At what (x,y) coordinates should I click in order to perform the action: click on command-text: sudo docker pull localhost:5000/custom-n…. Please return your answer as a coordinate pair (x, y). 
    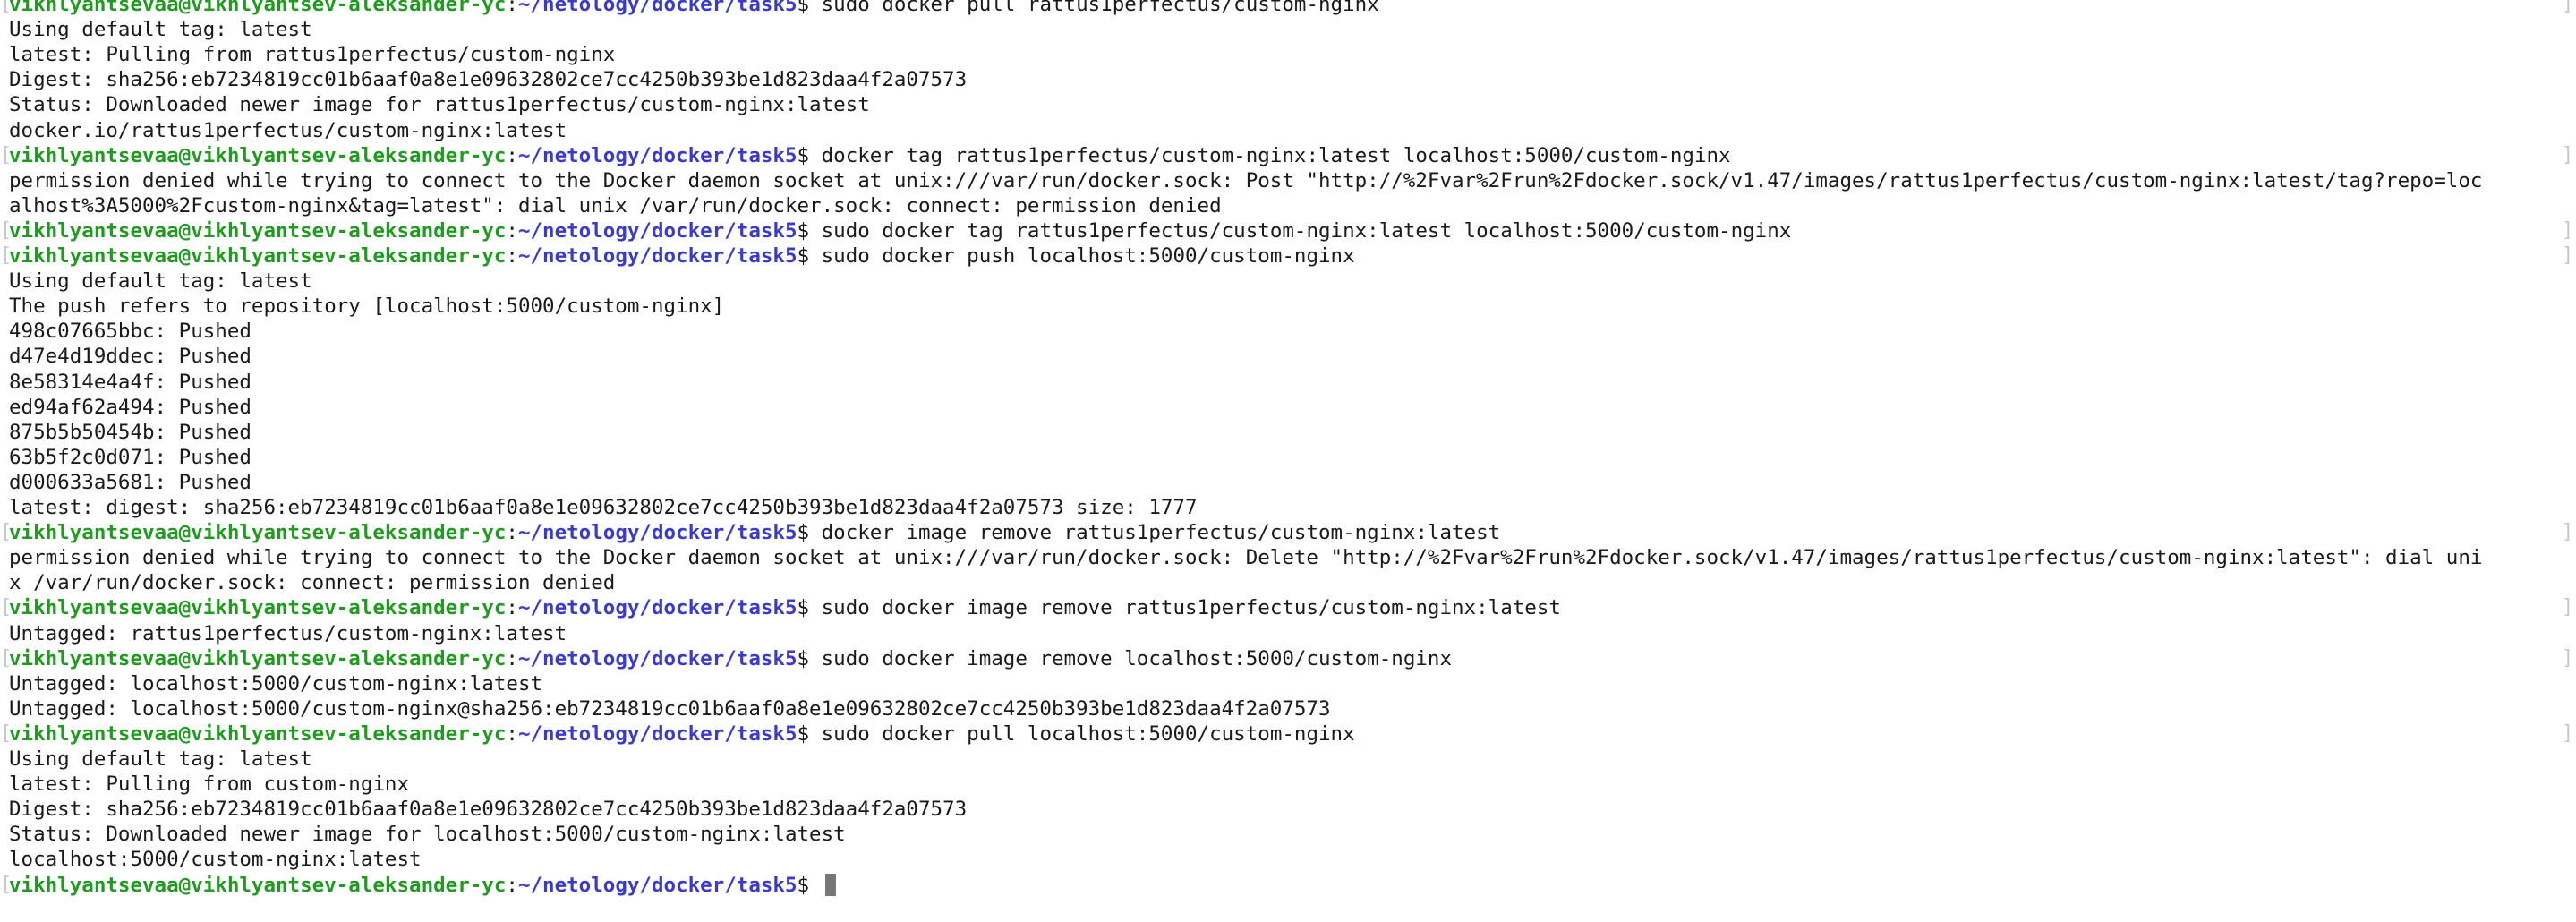
    Looking at the image, I should click on (1082, 733).